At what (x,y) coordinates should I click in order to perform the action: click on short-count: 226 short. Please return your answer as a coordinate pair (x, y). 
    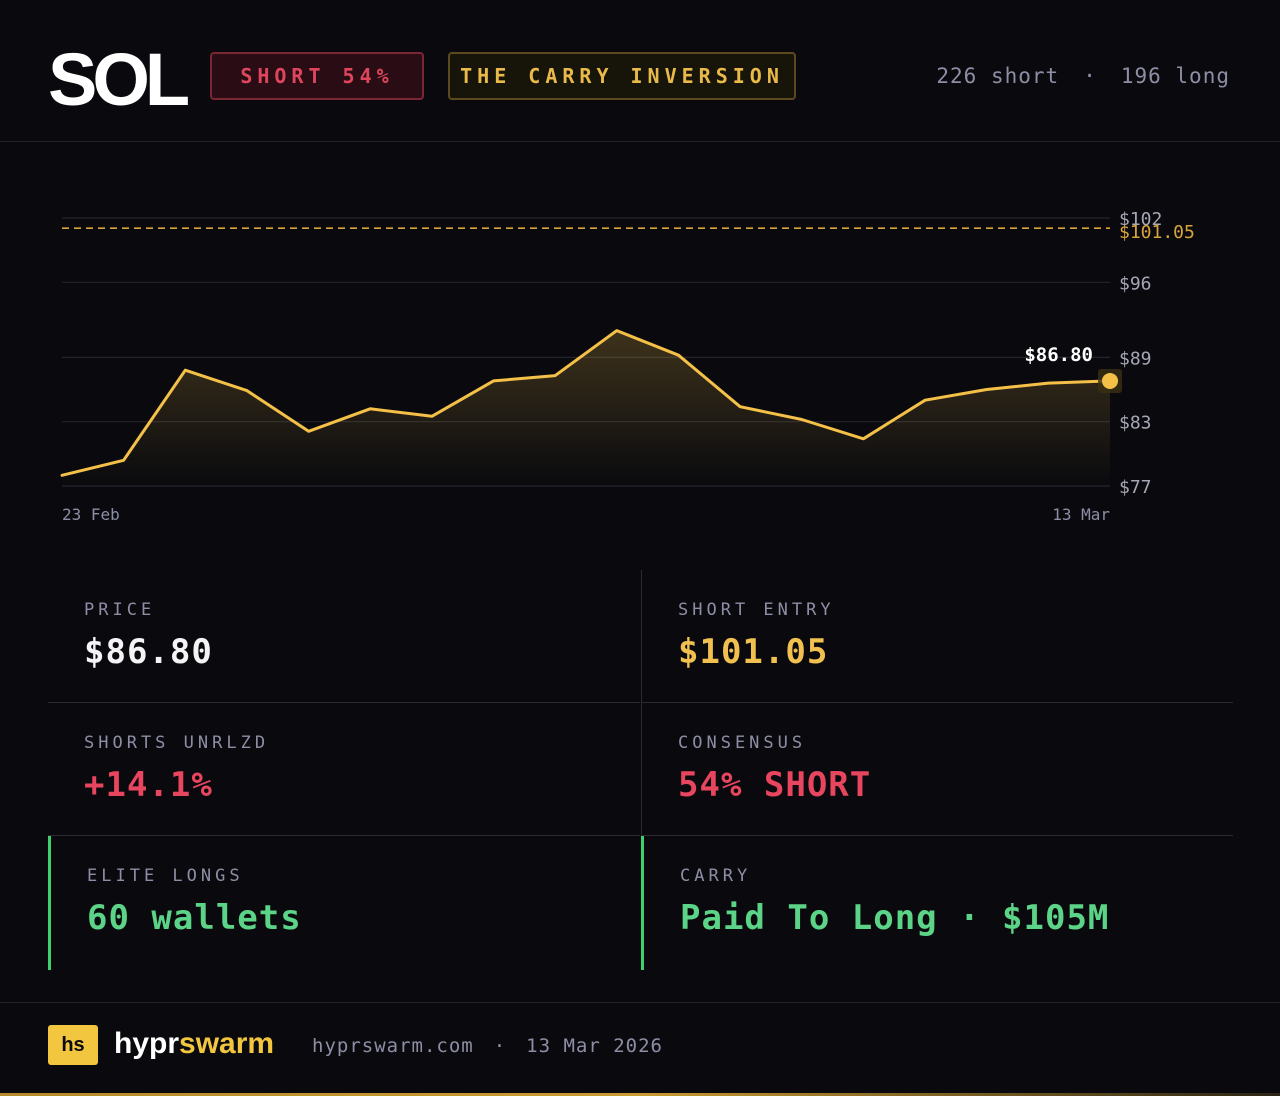
    Looking at the image, I should click on (998, 76).